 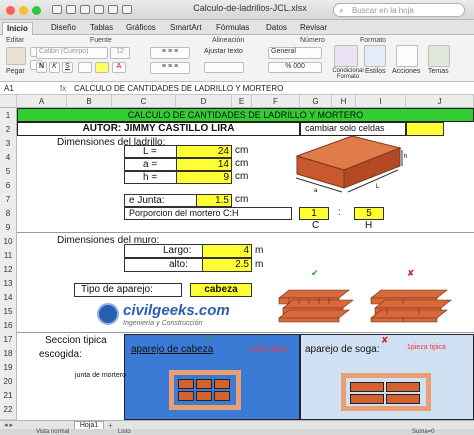 I want to click on stretcher-pieza-label: 1pieza tipica, so click(x=426, y=347).